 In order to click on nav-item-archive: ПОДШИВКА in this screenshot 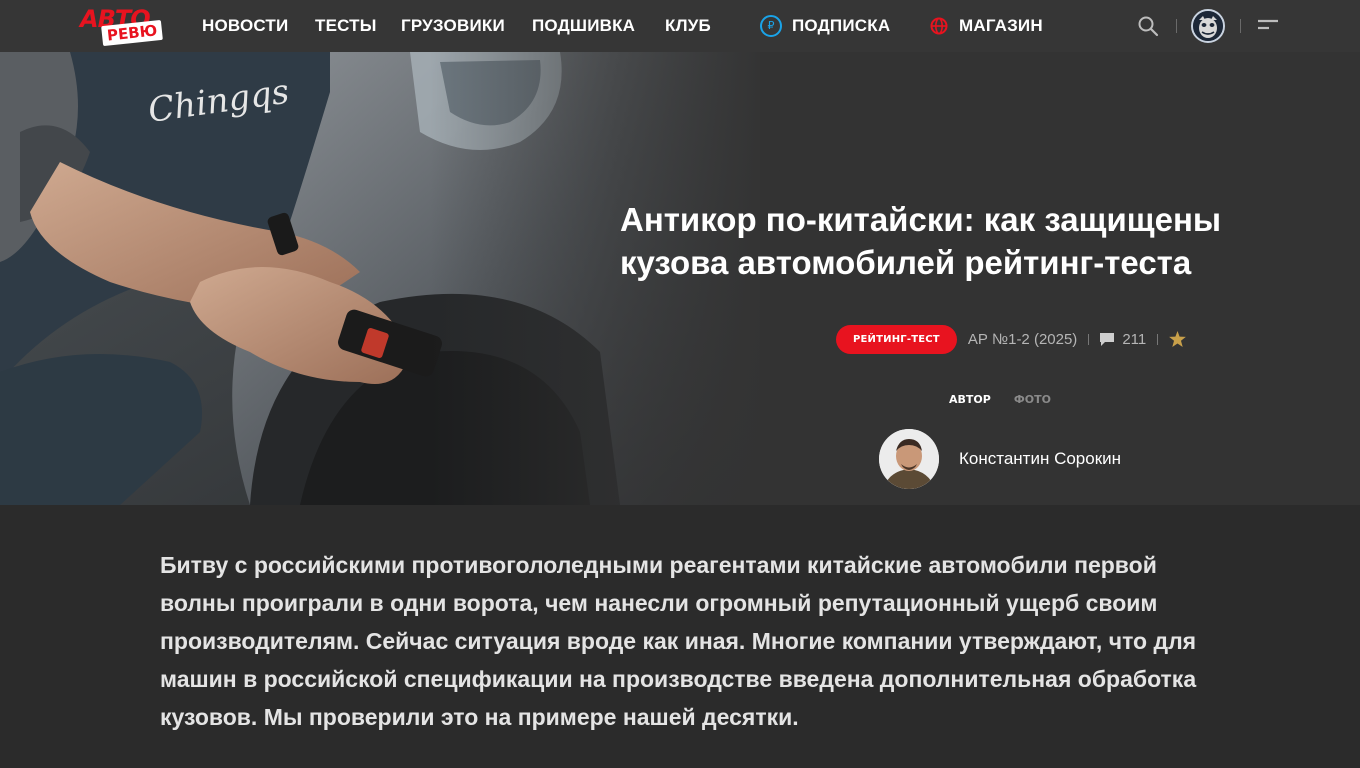, I will do `click(583, 26)`.